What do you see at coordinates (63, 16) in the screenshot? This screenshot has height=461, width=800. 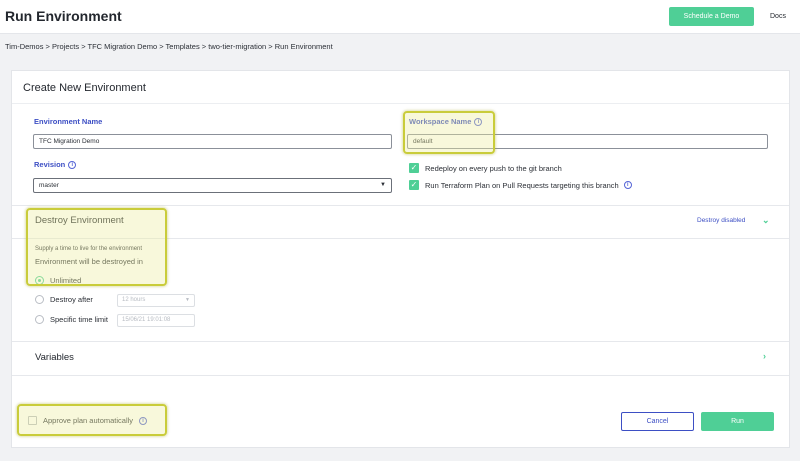 I see `page-title: Run Environment` at bounding box center [63, 16].